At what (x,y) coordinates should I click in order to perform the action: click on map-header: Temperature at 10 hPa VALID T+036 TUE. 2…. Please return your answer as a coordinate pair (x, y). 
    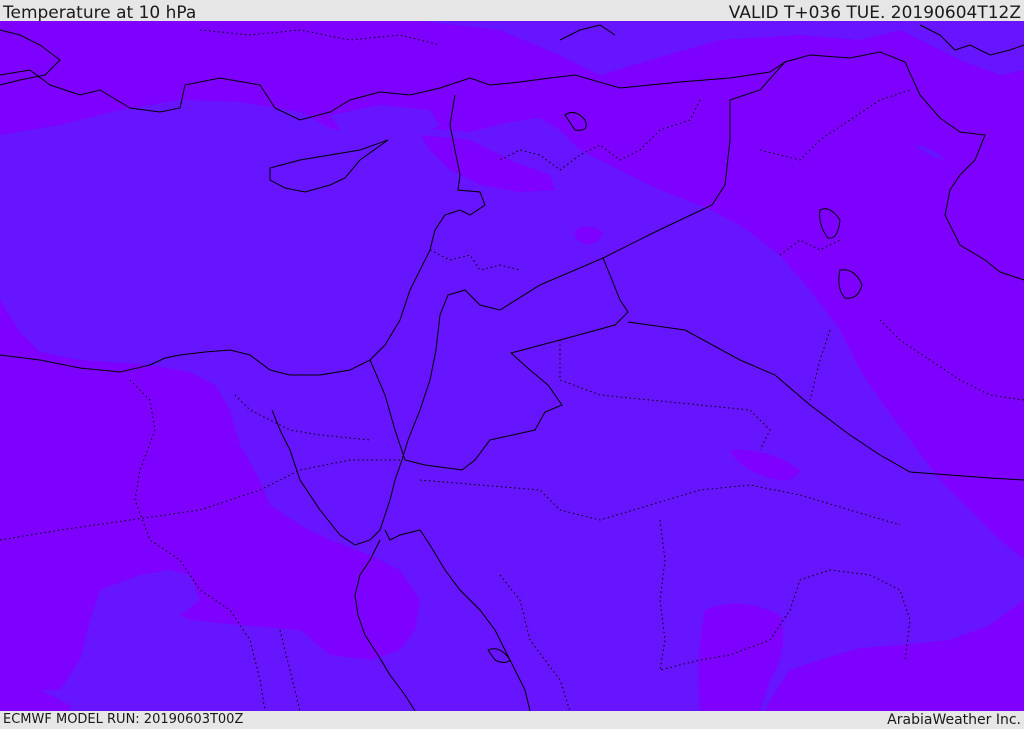
    Looking at the image, I should click on (512, 11).